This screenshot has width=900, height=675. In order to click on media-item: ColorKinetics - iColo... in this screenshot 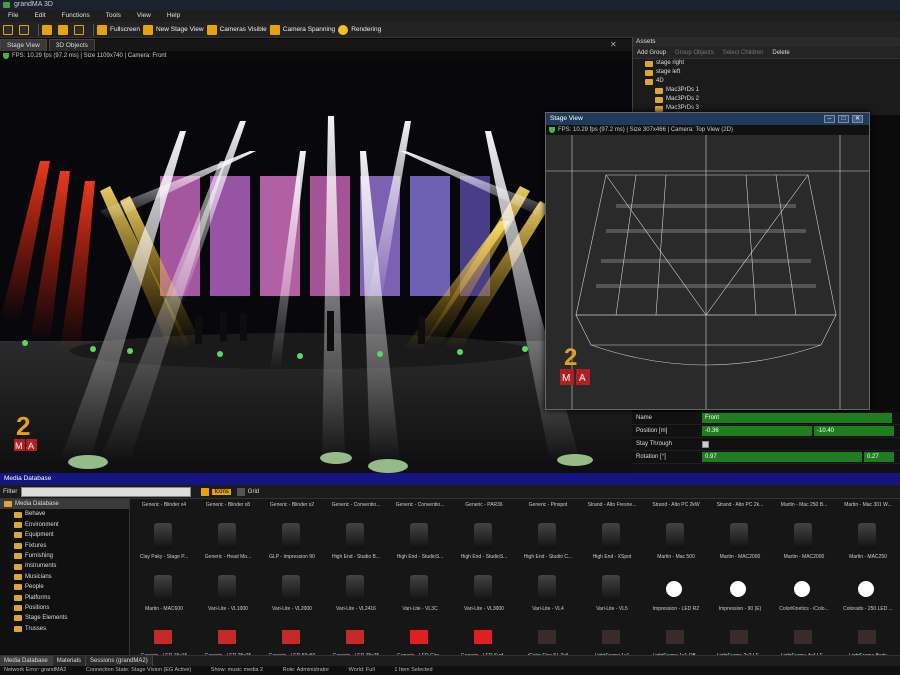, I will do `click(804, 591)`.